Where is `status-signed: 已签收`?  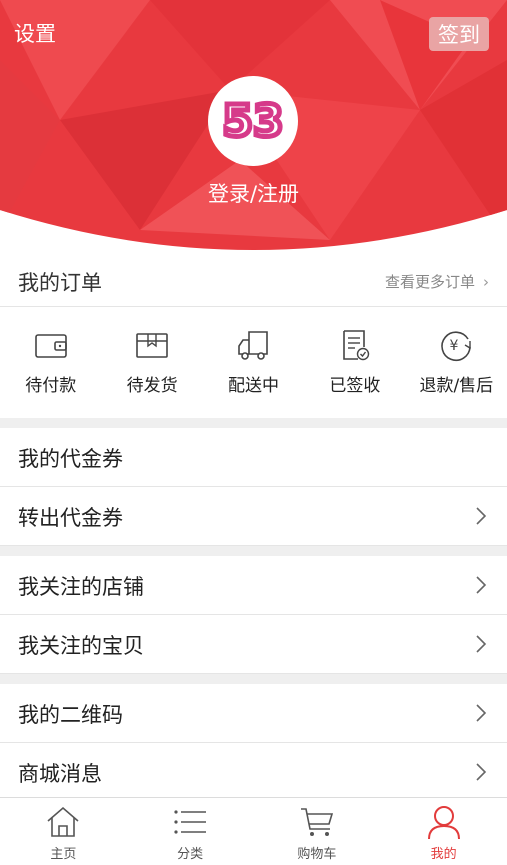
status-signed: 已签收 is located at coordinates (354, 362).